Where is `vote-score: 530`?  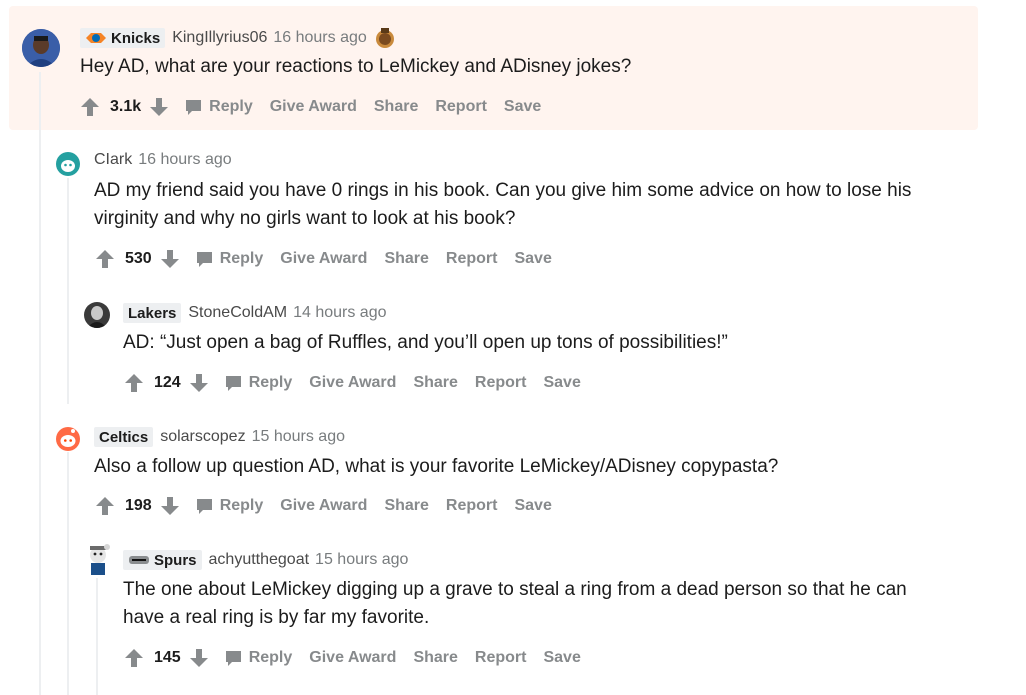
vote-score: 530 is located at coordinates (138, 258).